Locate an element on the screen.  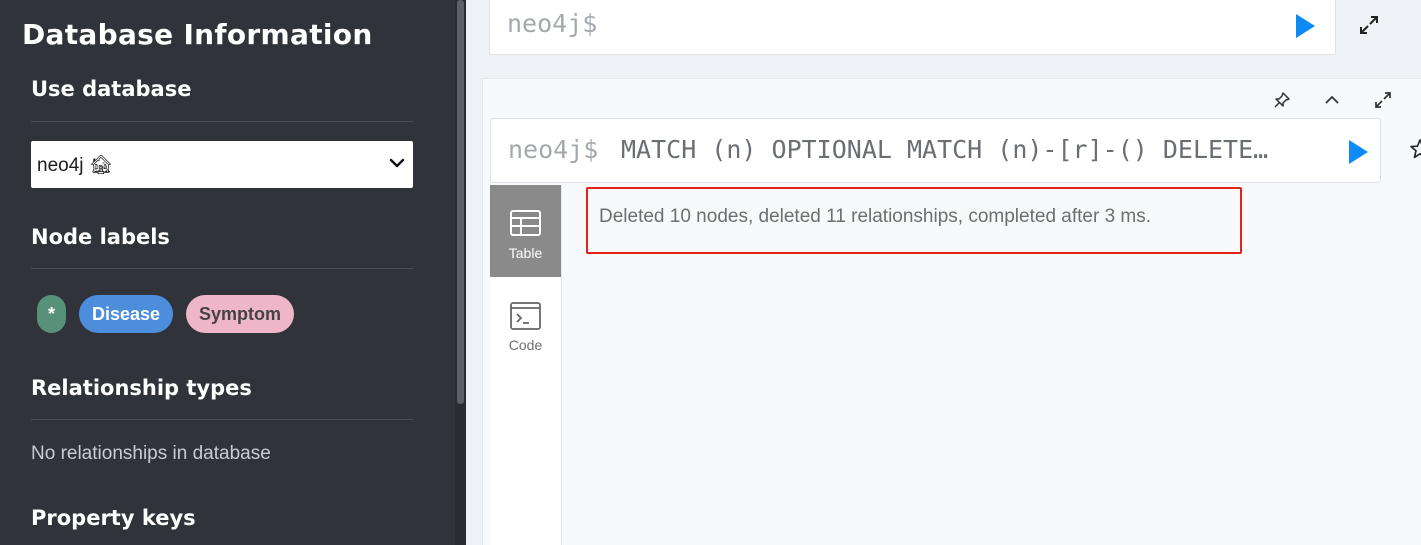
database-select-value: neo4j 🏚 is located at coordinates (75, 165).